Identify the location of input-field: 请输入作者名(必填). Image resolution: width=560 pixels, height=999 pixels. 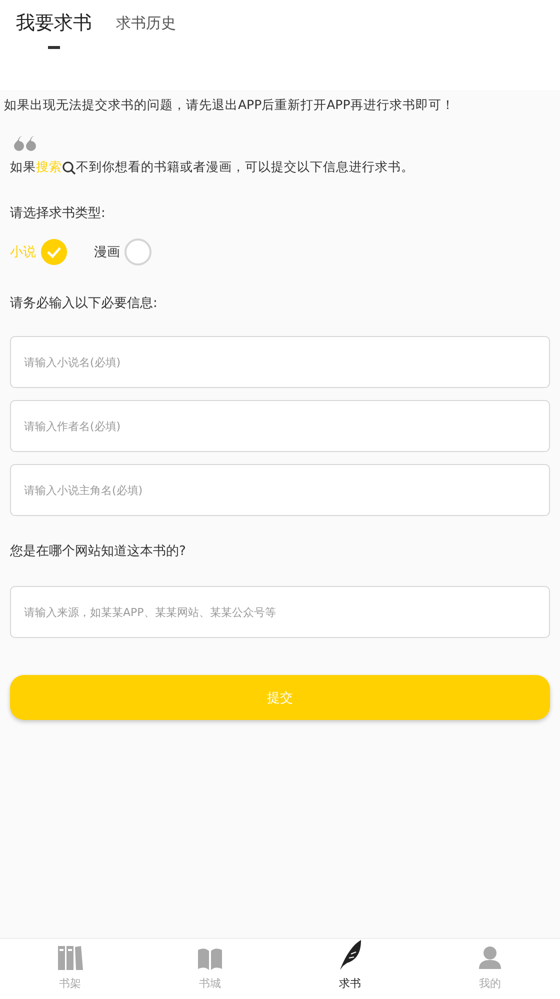
(280, 426).